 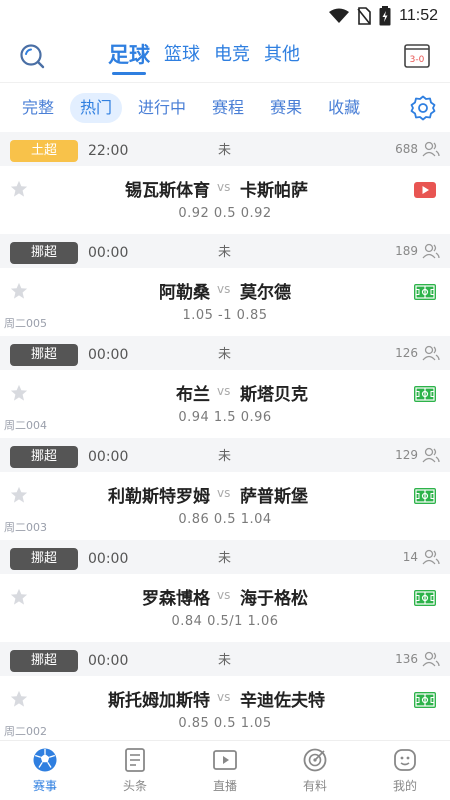 I want to click on tab-esports: 电竞, so click(x=232, y=55).